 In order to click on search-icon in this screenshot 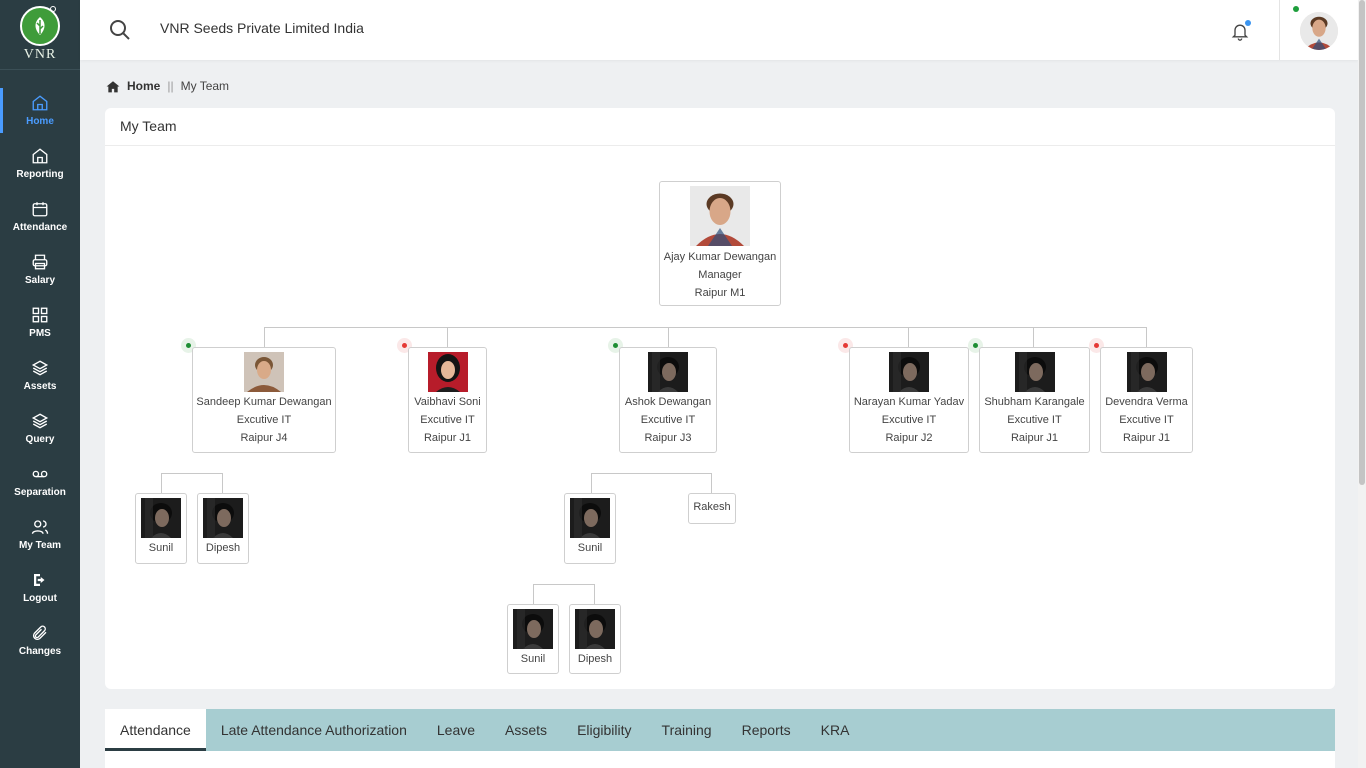, I will do `click(120, 30)`.